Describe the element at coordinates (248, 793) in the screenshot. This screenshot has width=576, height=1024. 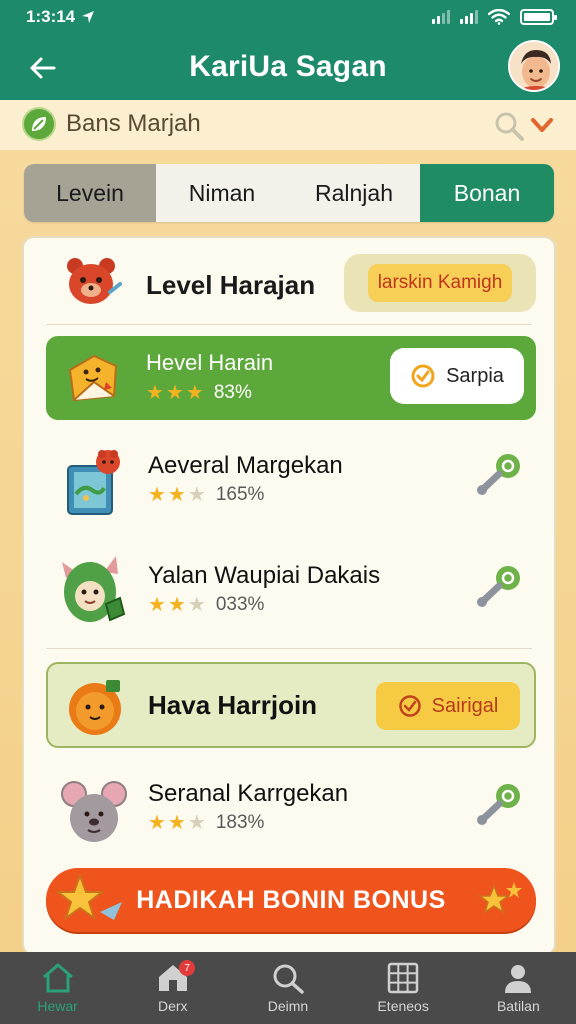
I see `level-title: Seranal Karrgekan` at that location.